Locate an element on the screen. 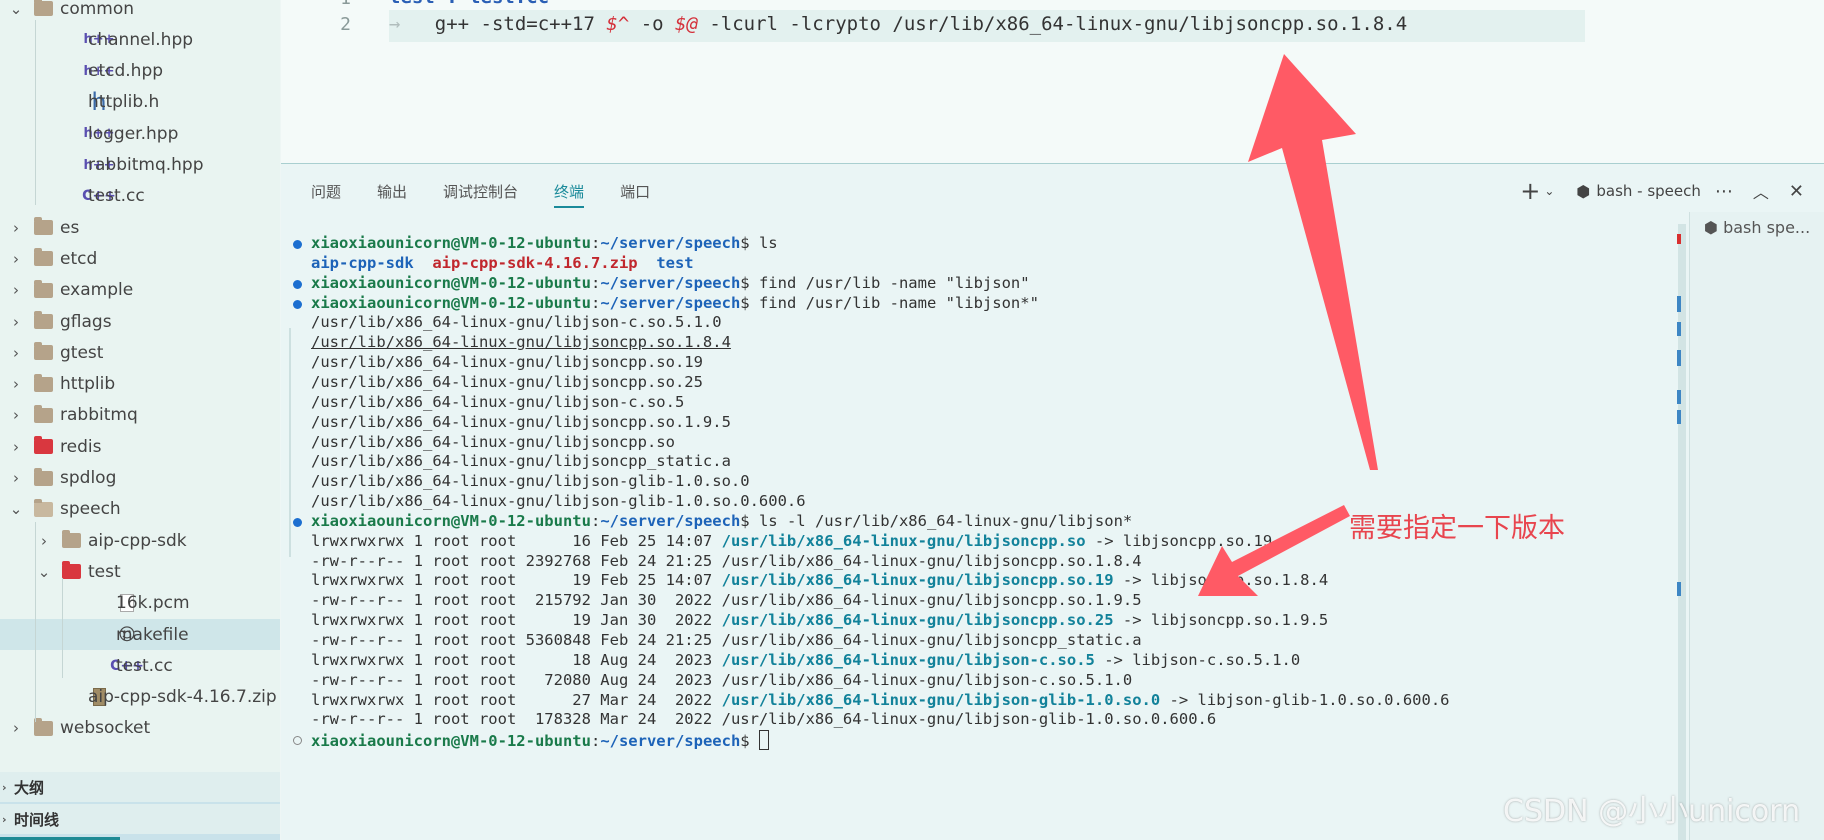 The image size is (1824, 840). tree-item: h++ rabbitmq.hpp is located at coordinates (140, 165).